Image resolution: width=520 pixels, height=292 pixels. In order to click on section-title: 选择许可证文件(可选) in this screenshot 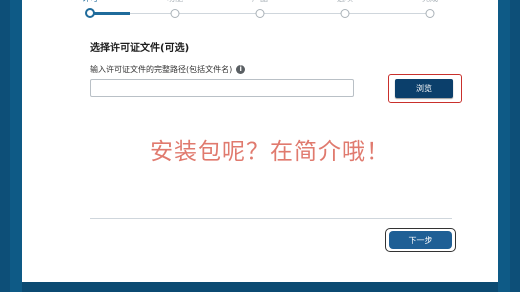, I will do `click(140, 48)`.